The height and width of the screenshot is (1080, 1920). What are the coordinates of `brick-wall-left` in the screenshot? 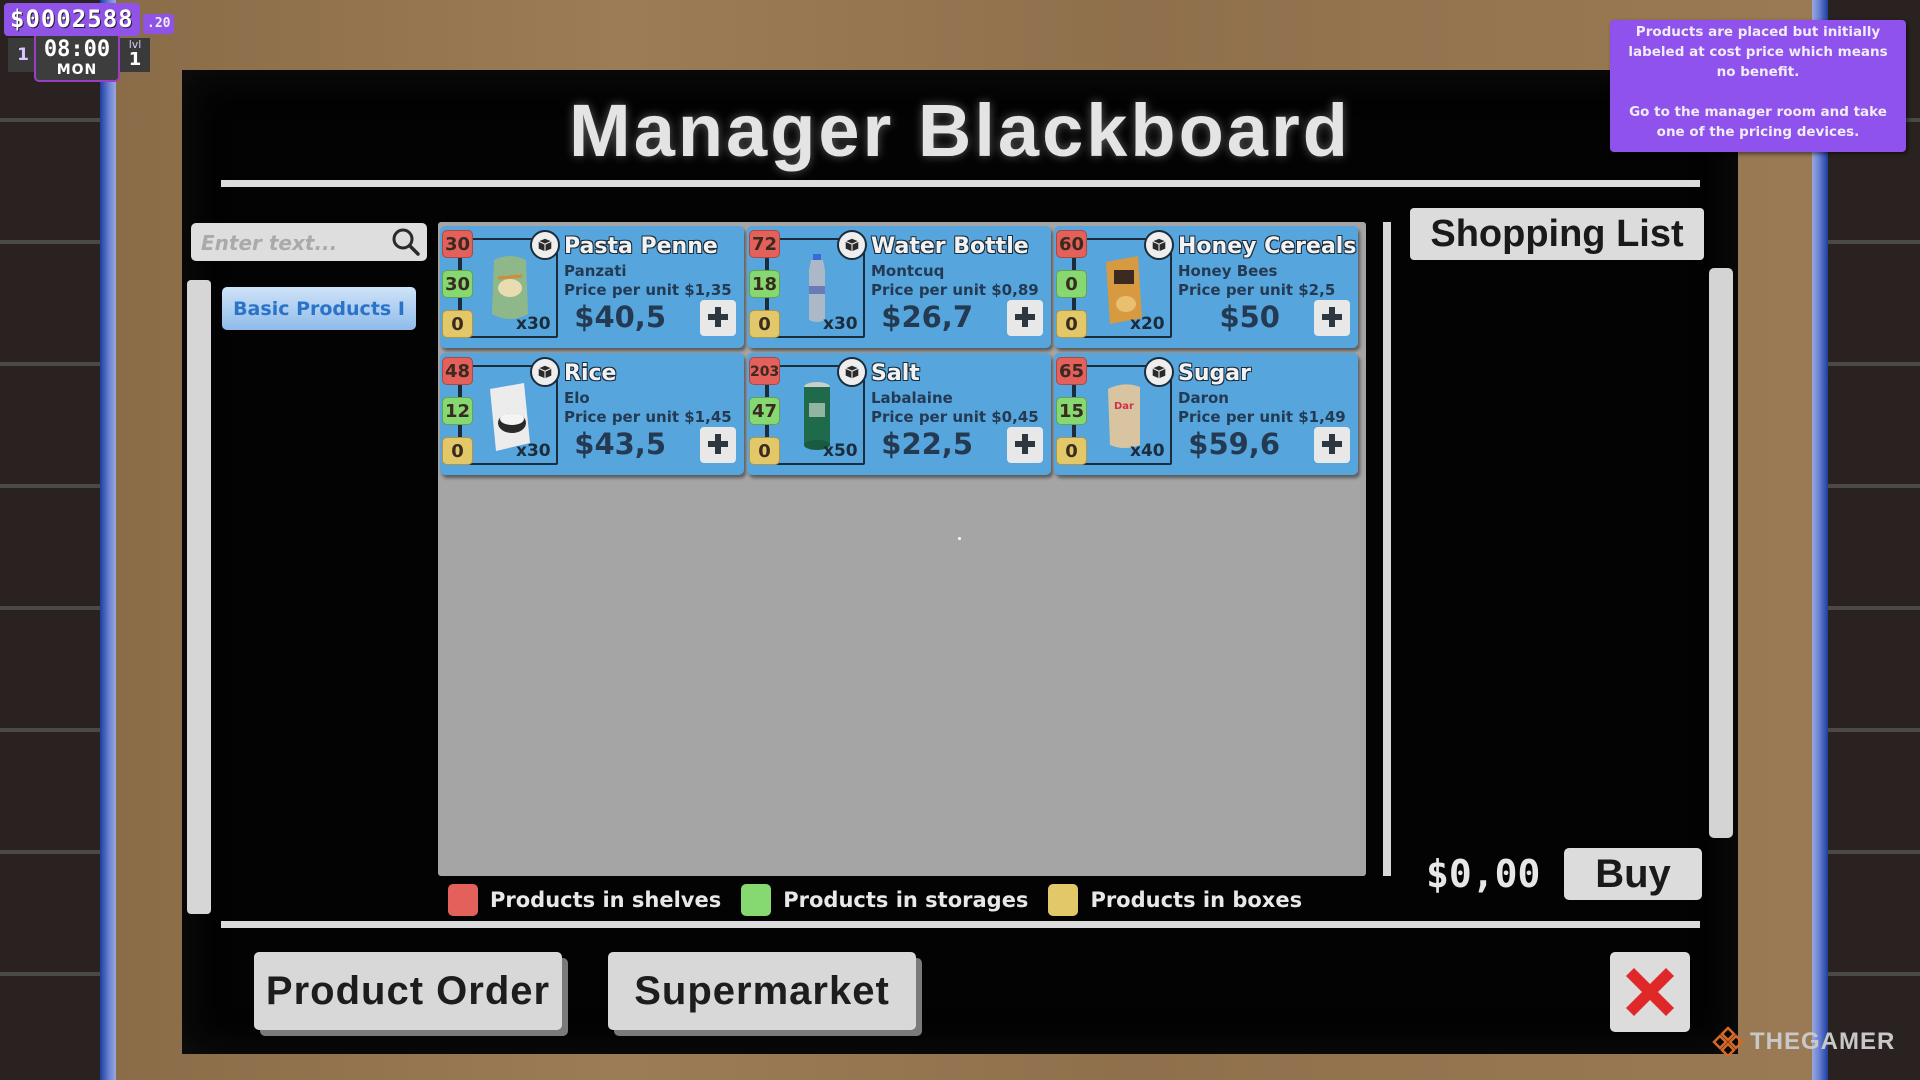 It's located at (56, 540).